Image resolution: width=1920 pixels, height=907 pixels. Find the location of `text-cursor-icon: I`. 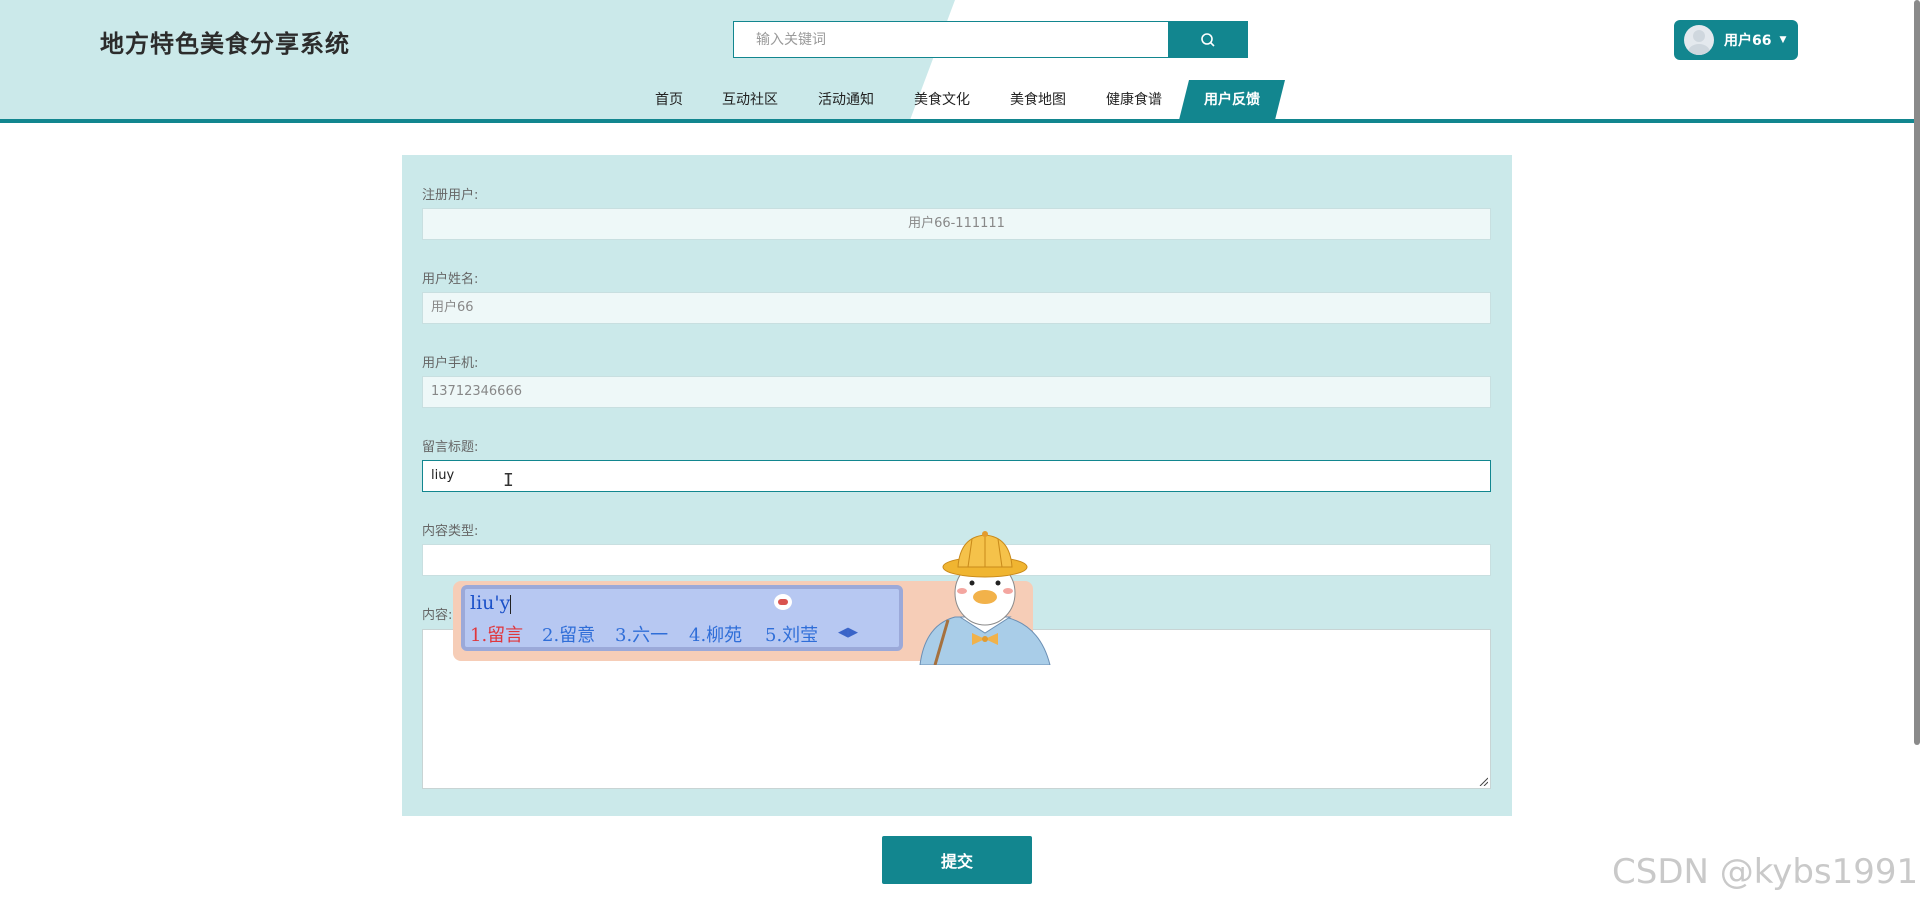

text-cursor-icon: I is located at coordinates (508, 480).